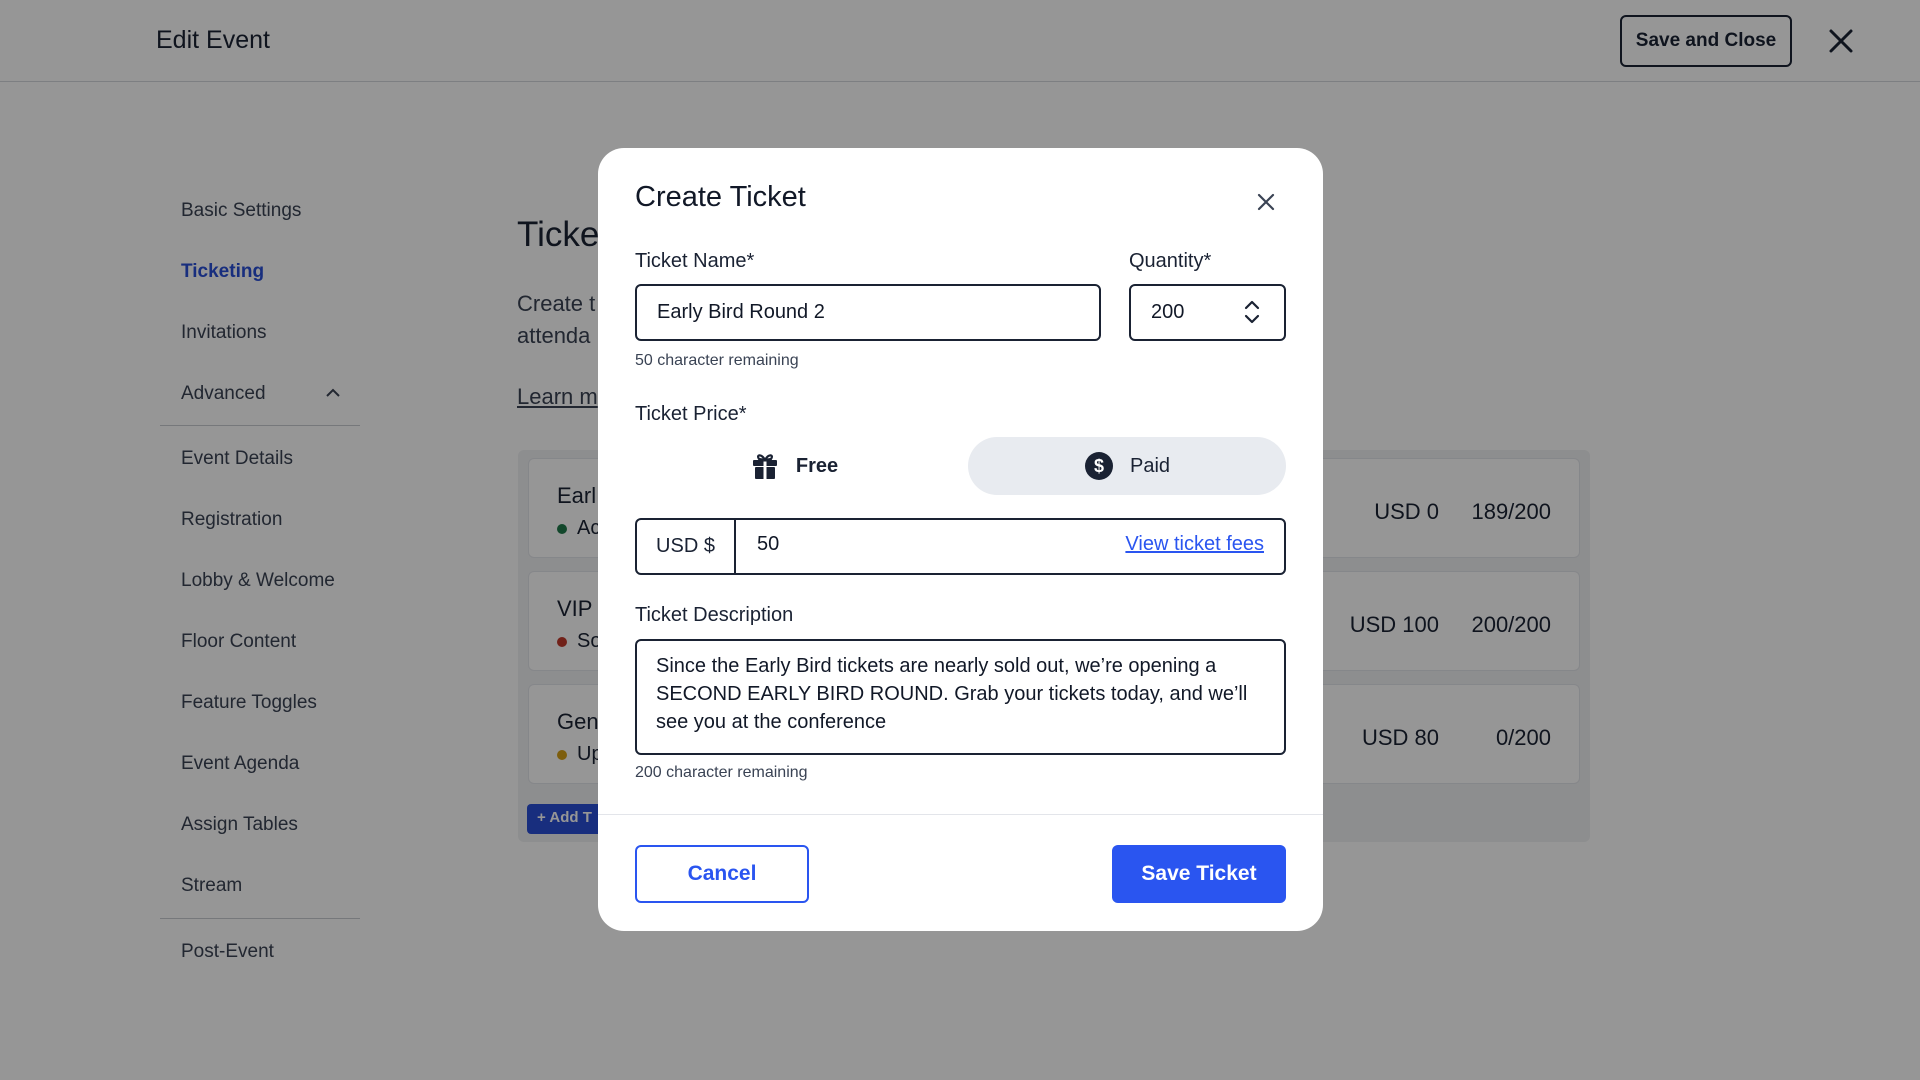 This screenshot has width=1920, height=1080. Describe the element at coordinates (794, 466) in the screenshot. I see `price-option-free: Free` at that location.